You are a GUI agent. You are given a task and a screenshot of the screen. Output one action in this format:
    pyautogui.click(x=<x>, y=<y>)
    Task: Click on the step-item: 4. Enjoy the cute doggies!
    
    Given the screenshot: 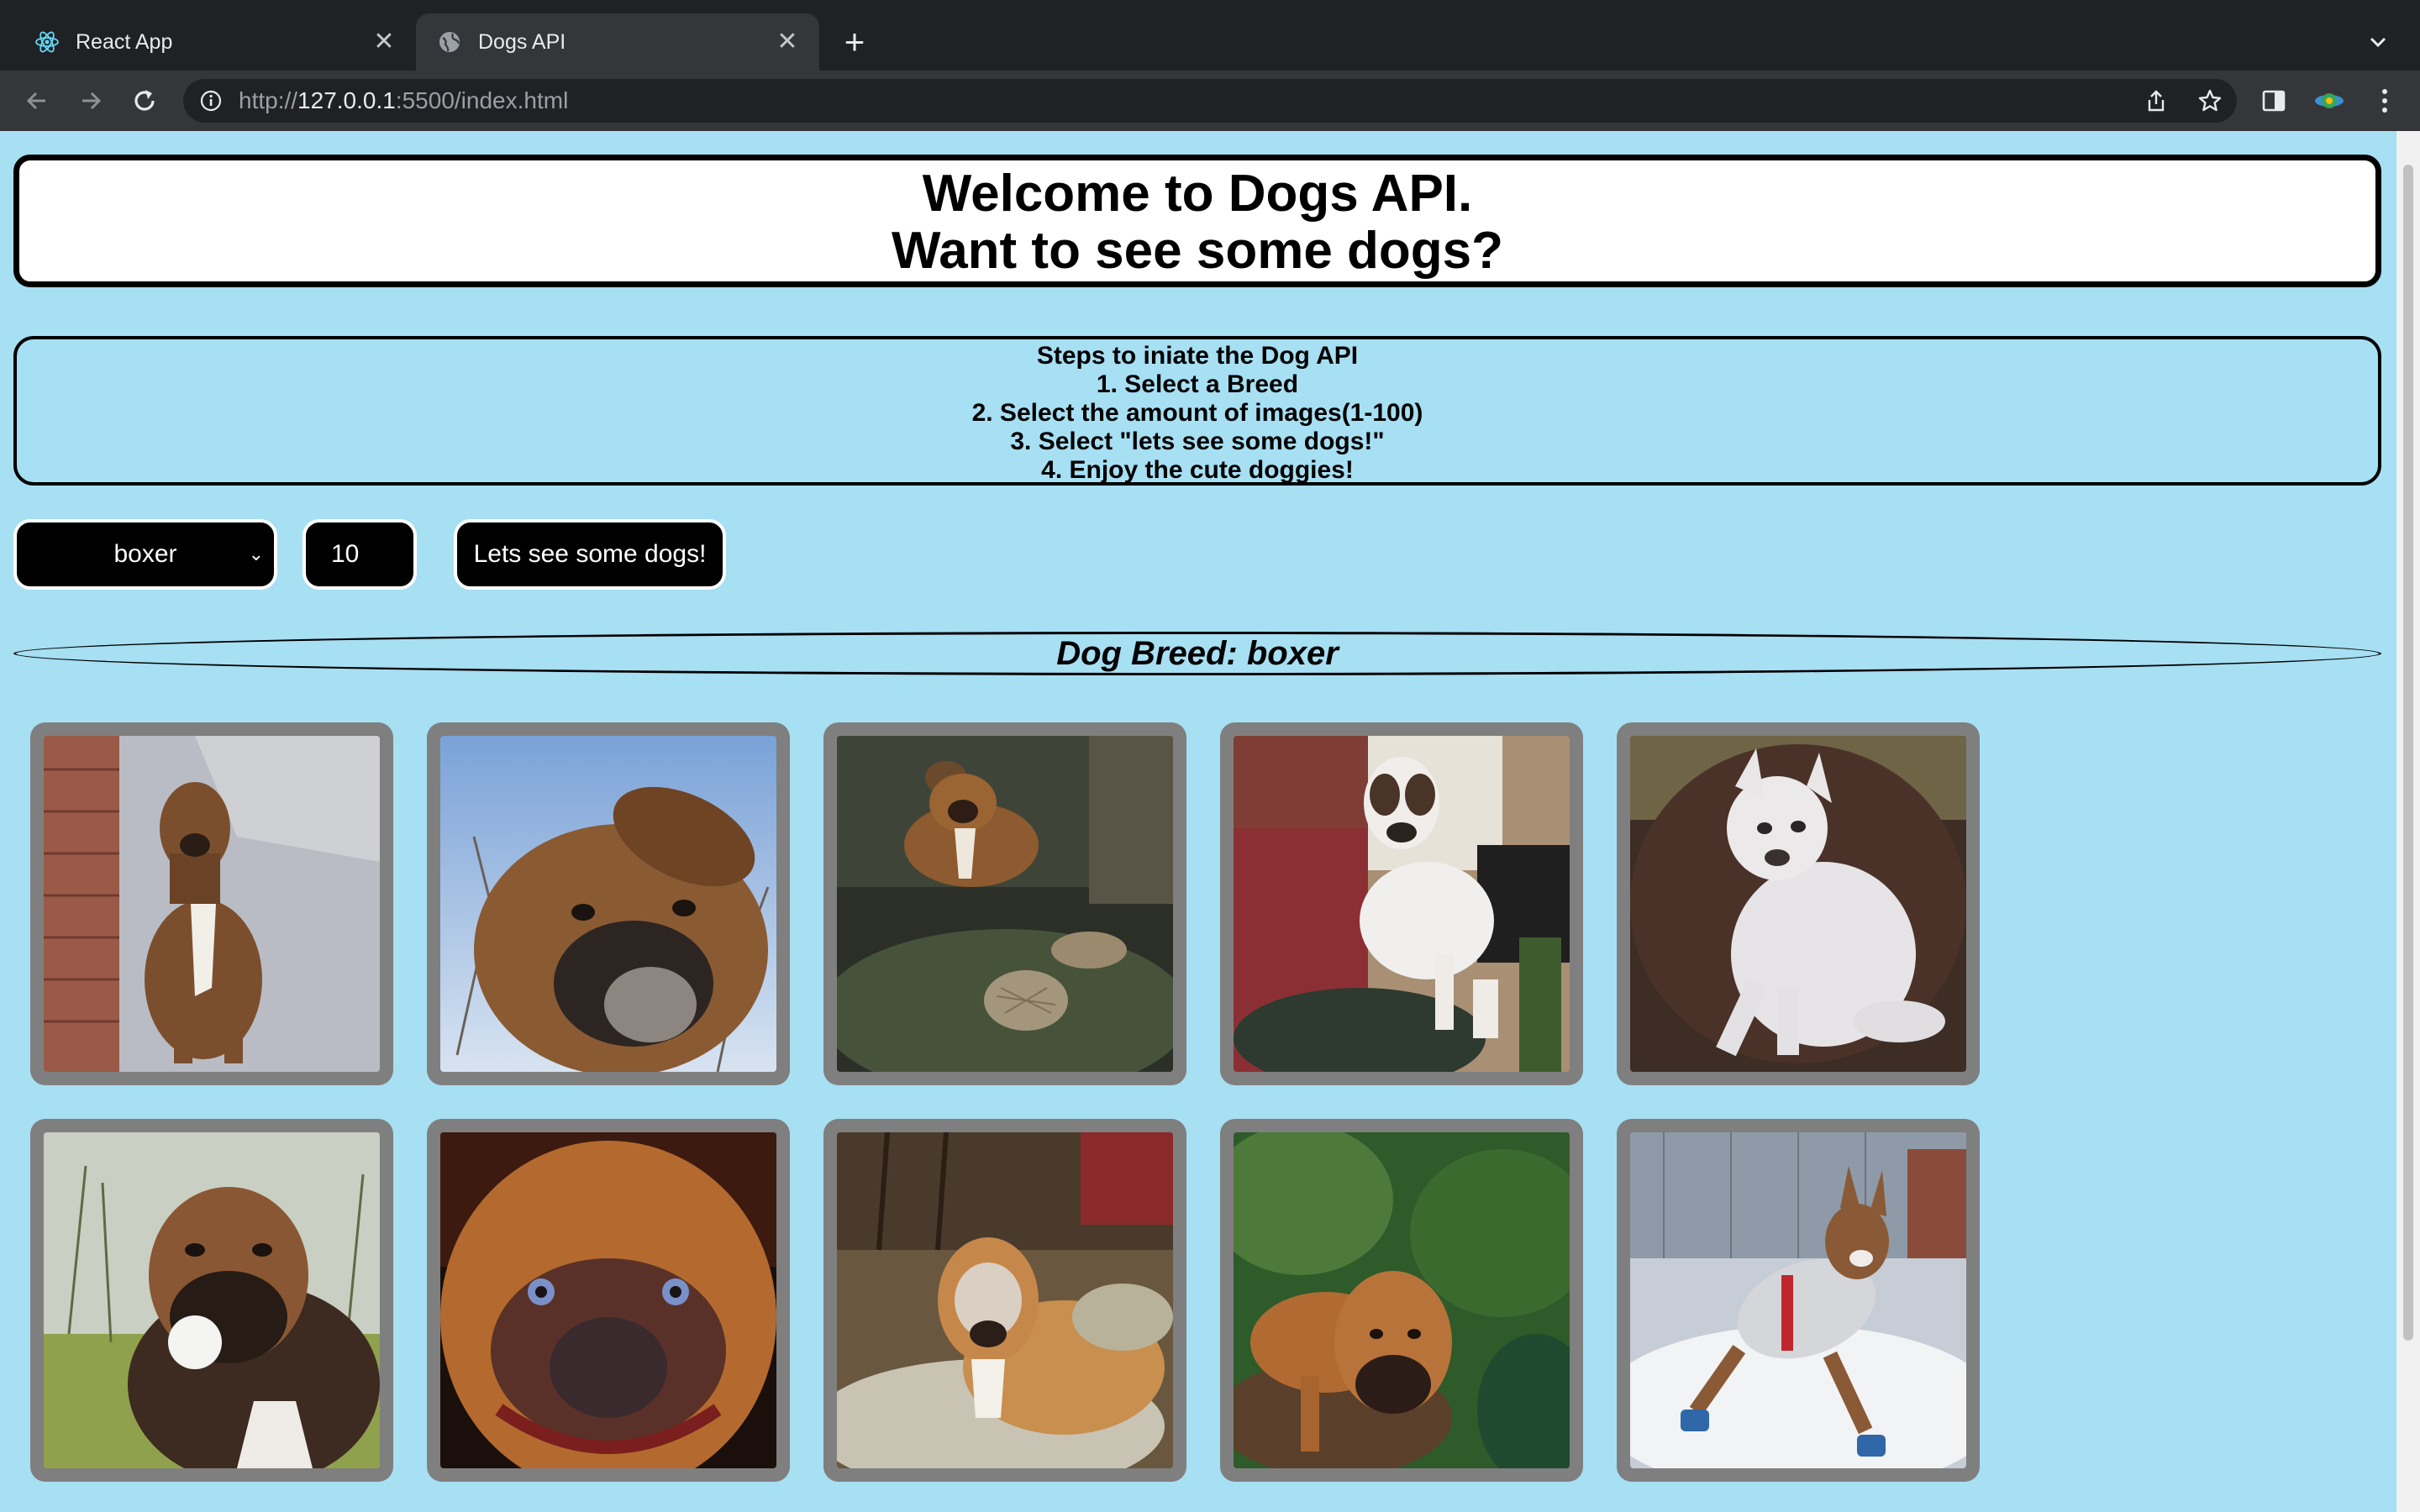 What is the action you would take?
    pyautogui.click(x=1197, y=470)
    